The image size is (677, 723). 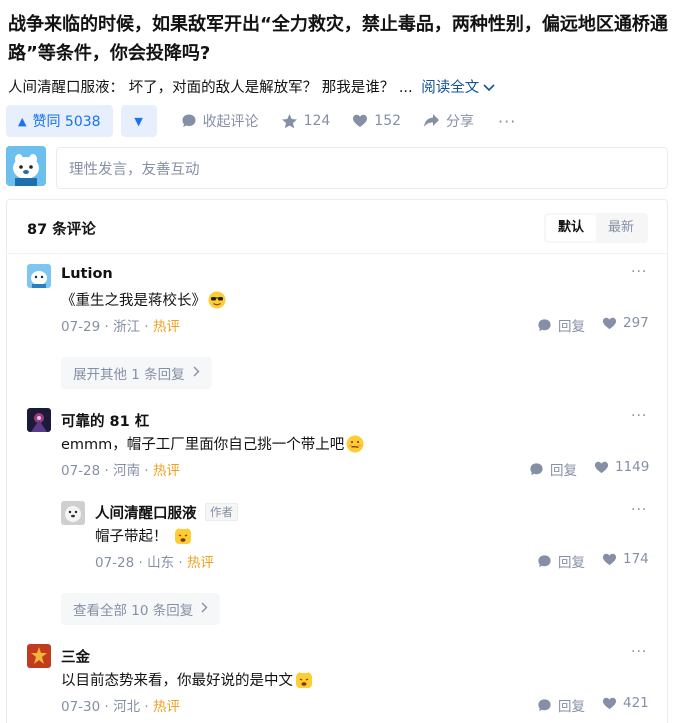 I want to click on collapse-comments-label: 收起评论, so click(x=230, y=122).